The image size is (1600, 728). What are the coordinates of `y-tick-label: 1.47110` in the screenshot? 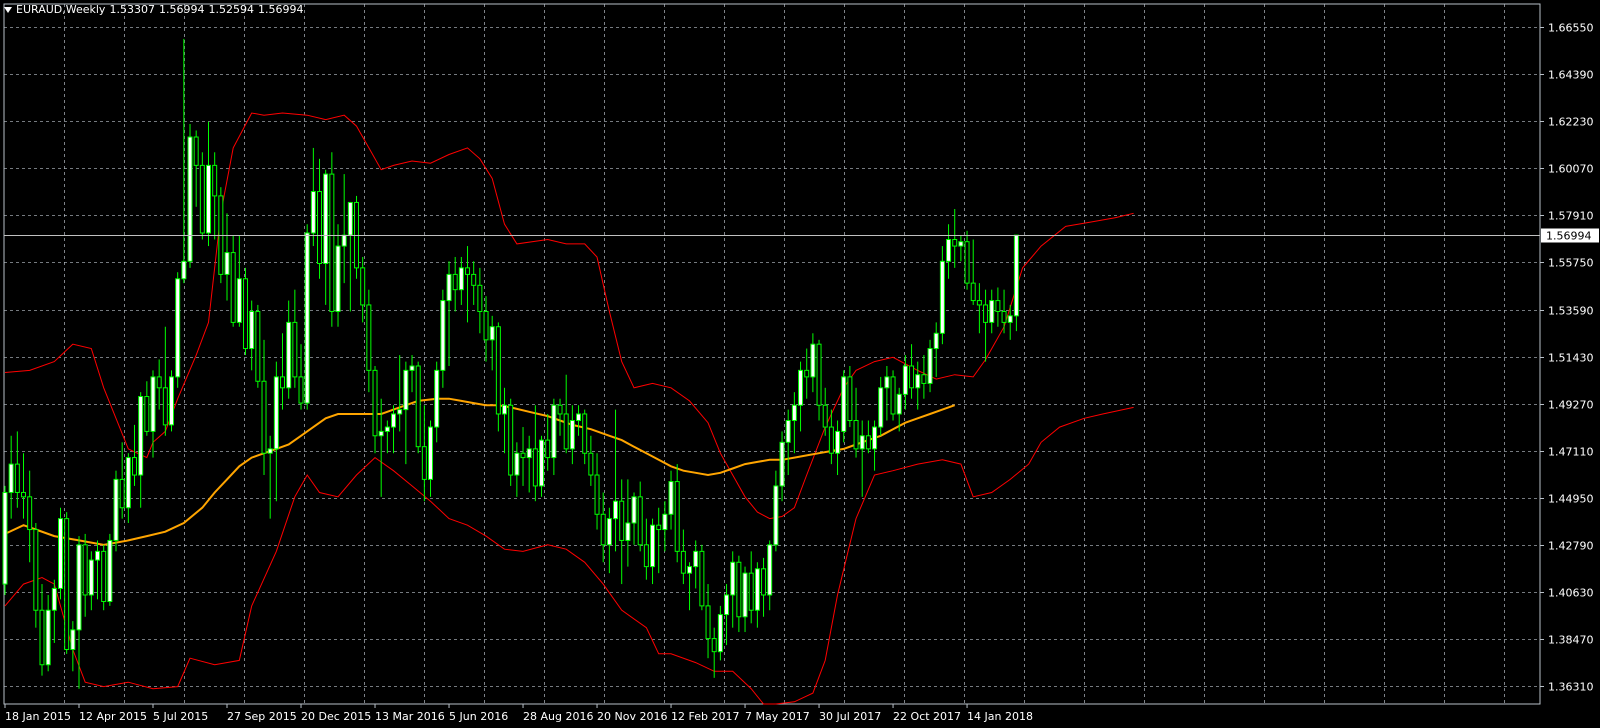 It's located at (1571, 452).